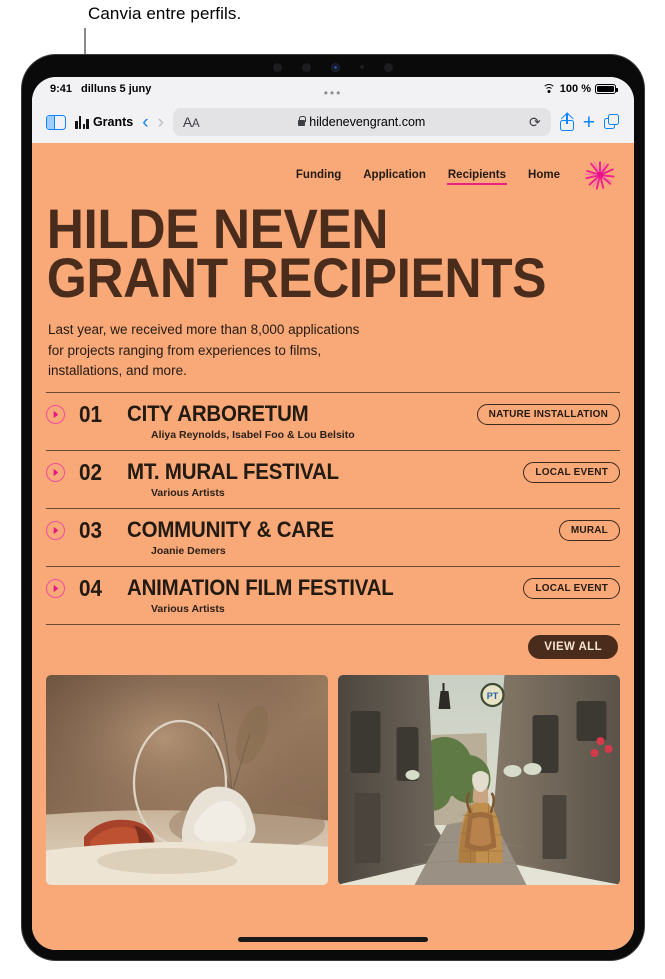  I want to click on recipient-number: 03, so click(91, 529).